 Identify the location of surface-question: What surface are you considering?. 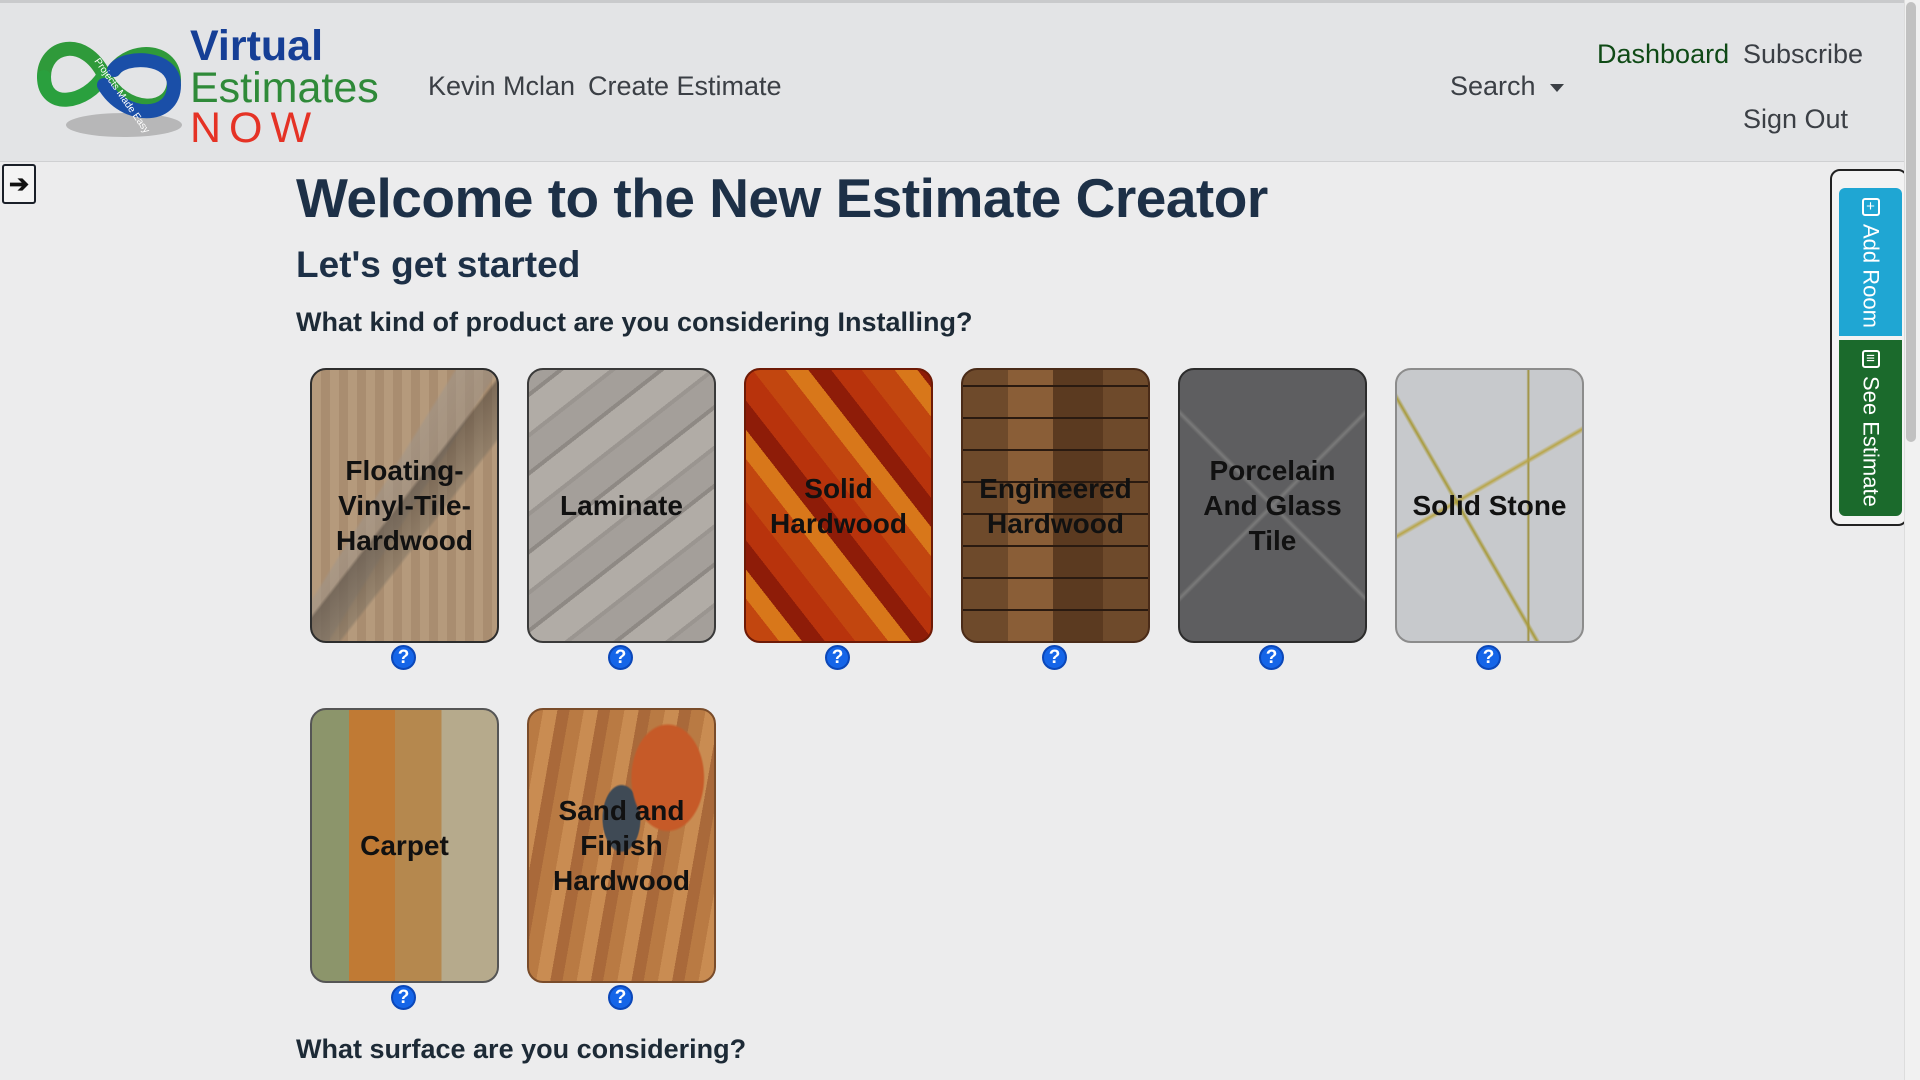
(521, 1049).